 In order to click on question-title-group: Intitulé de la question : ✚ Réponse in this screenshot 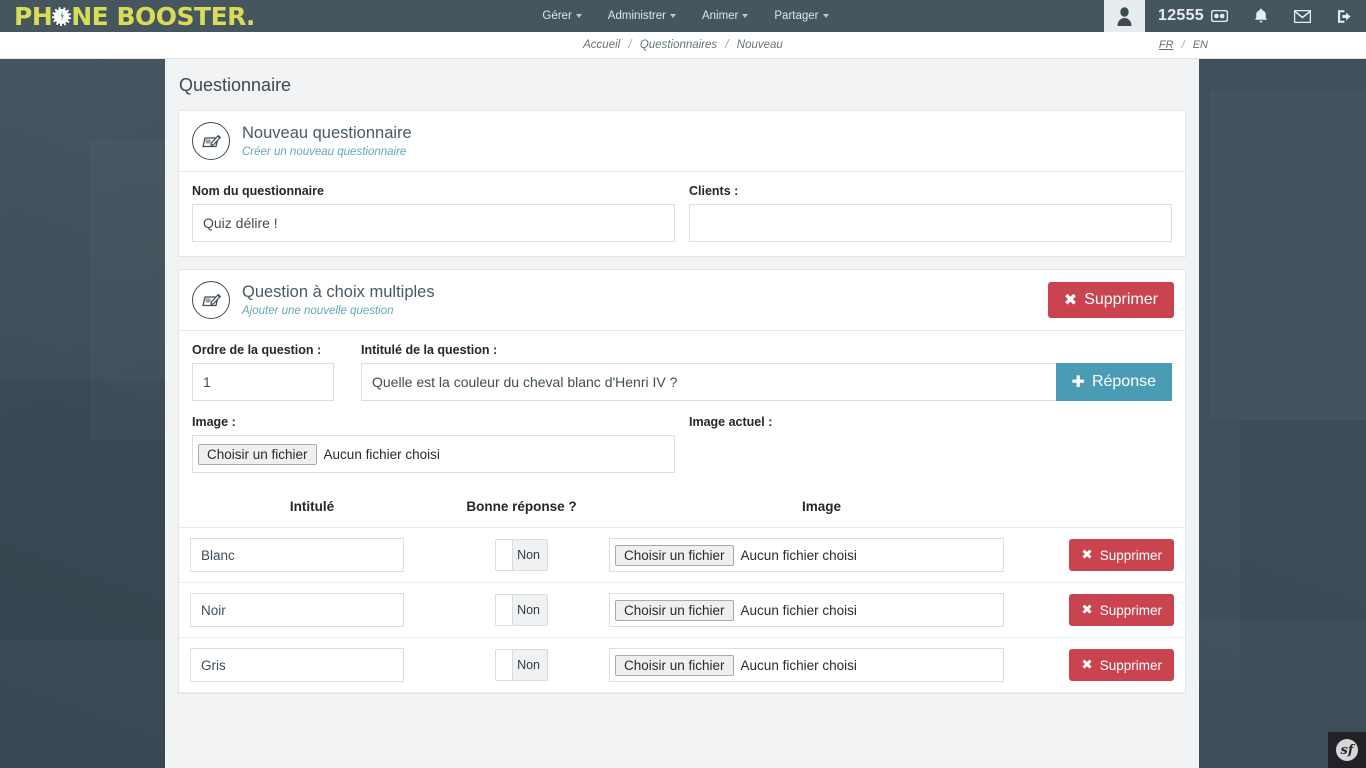, I will do `click(766, 372)`.